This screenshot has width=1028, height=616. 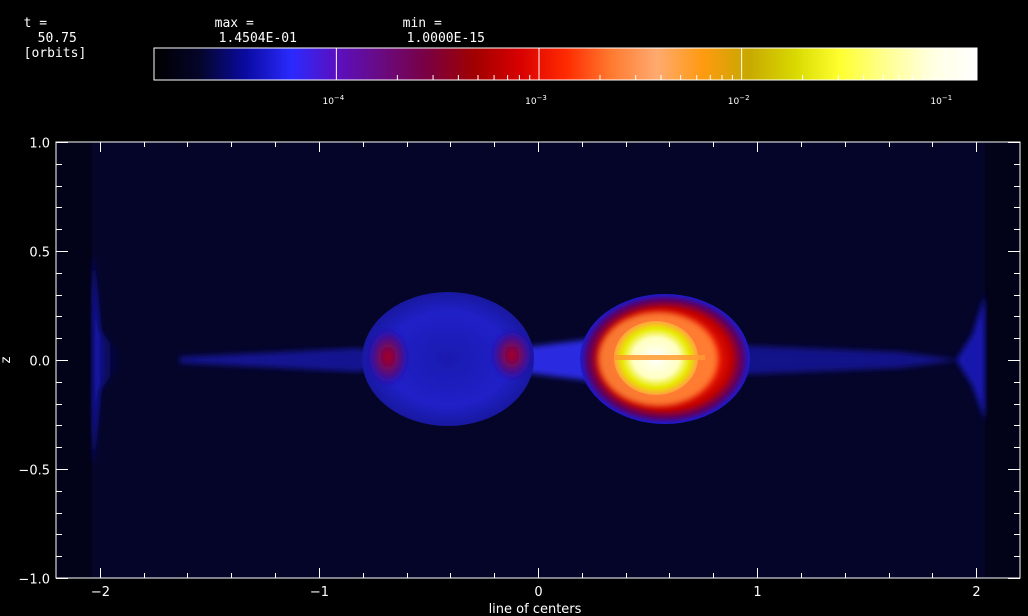 I want to click on left-star-hotspot-b, so click(x=512, y=355).